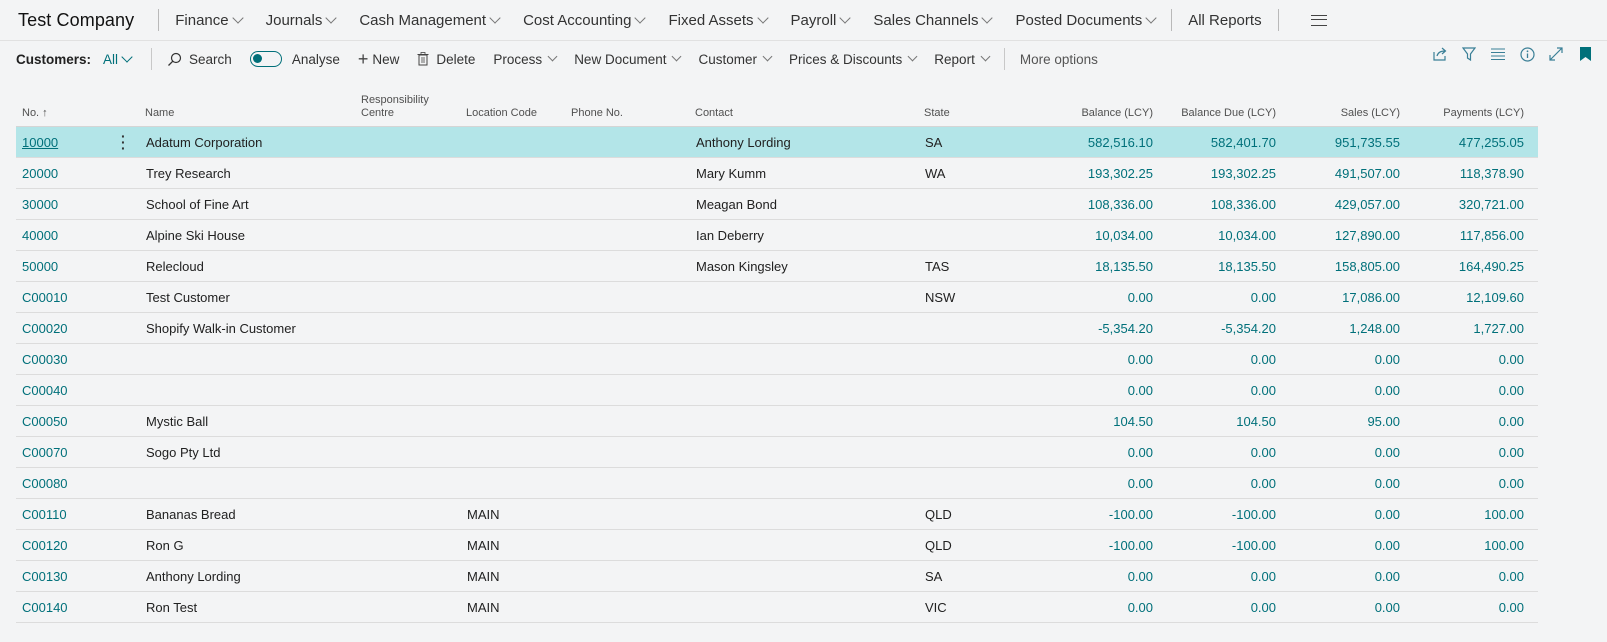 The image size is (1607, 642). What do you see at coordinates (1248, 328) in the screenshot?
I see `balance-due: -5,354.20` at bounding box center [1248, 328].